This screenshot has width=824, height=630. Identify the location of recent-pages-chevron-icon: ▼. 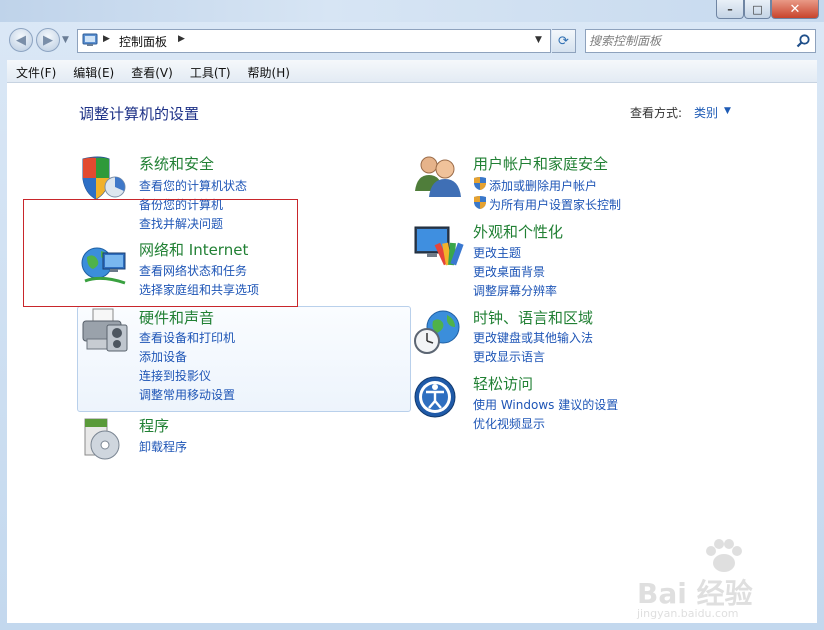
(65, 40).